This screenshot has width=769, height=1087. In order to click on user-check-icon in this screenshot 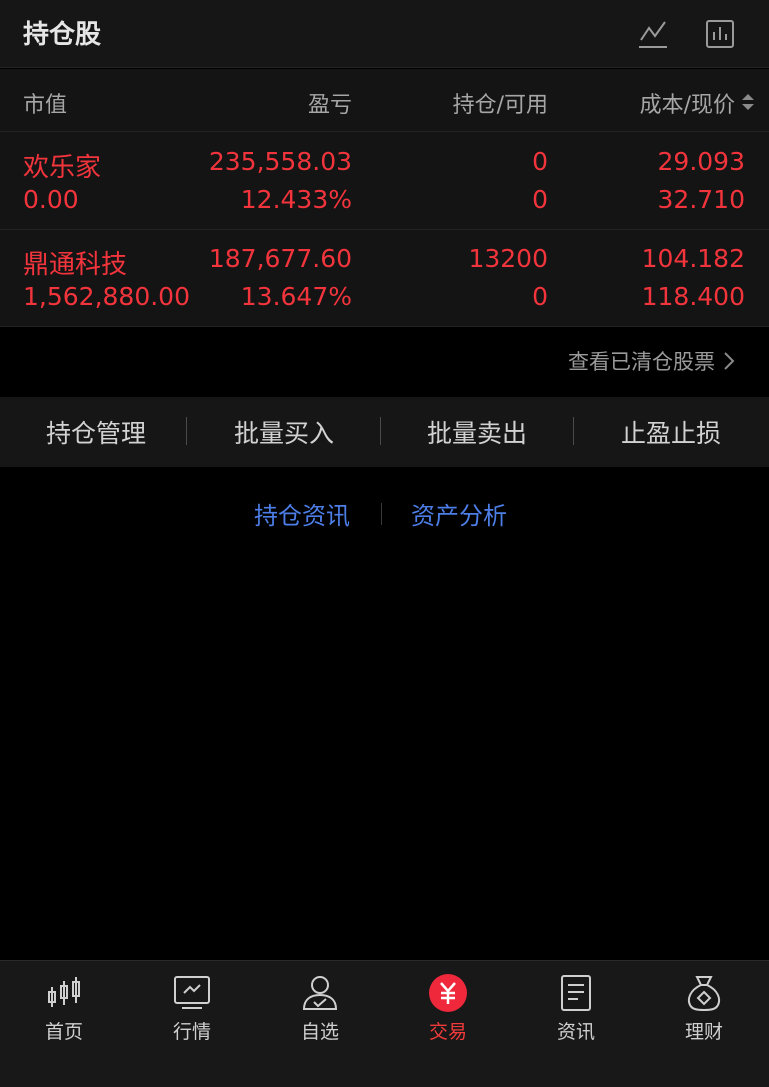, I will do `click(320, 993)`.